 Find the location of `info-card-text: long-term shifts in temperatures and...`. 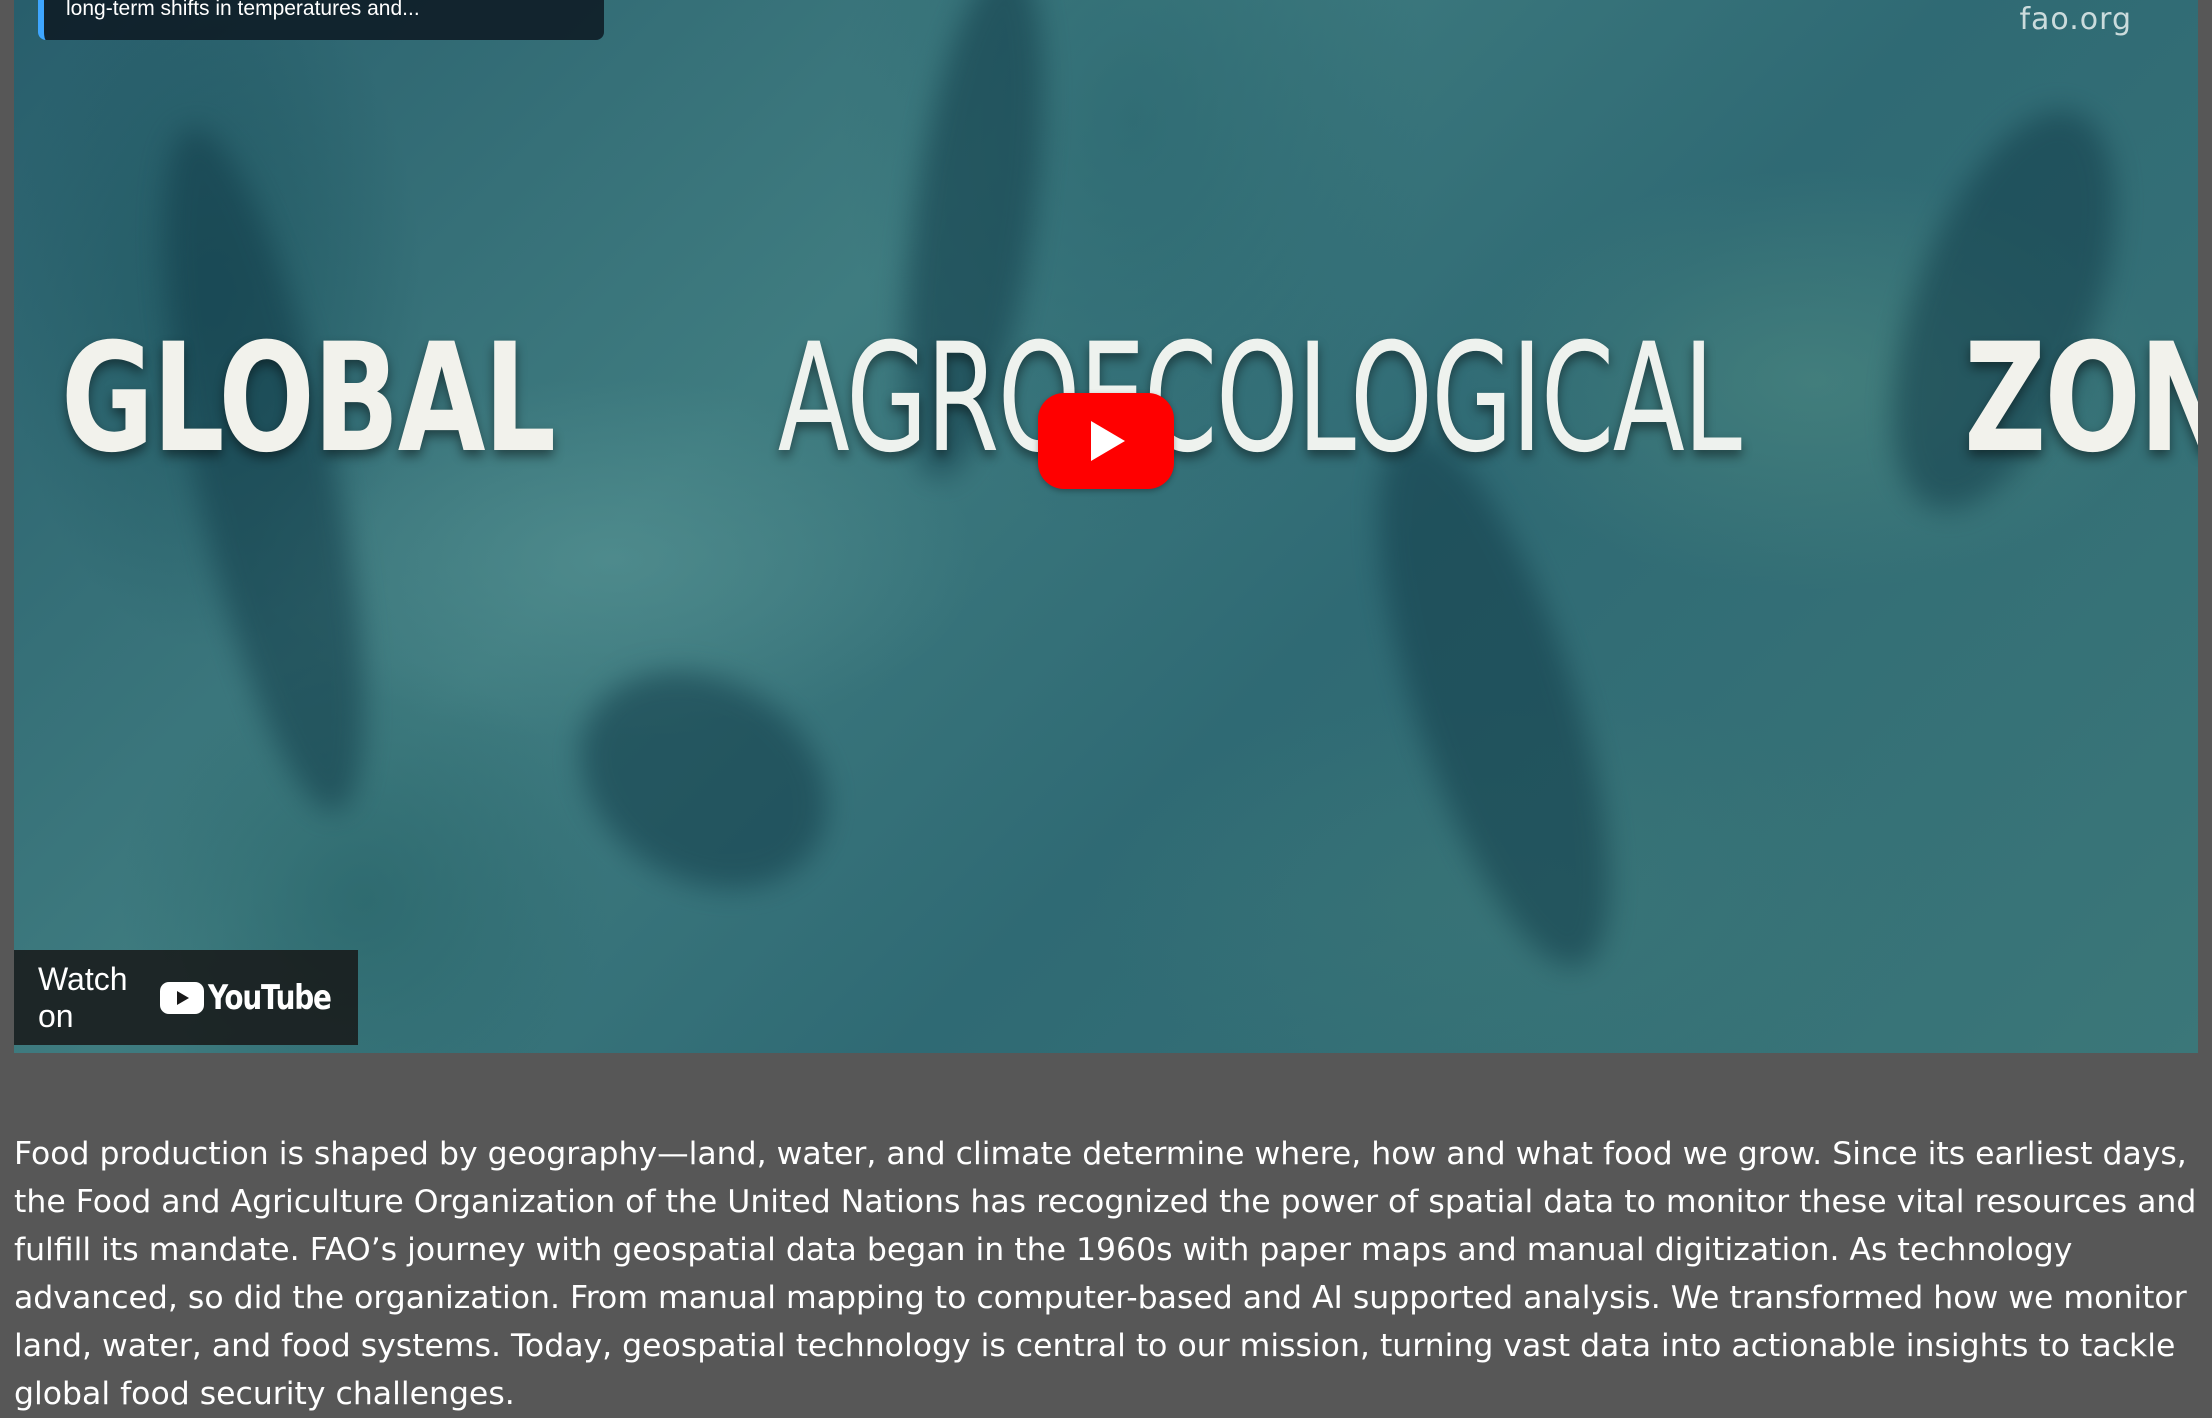

info-card-text: long-term shifts in temperatures and... is located at coordinates (243, 10).